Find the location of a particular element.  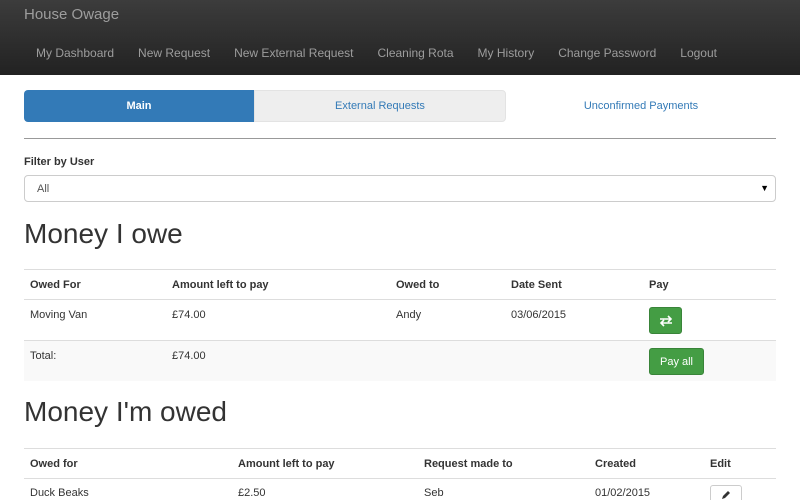

transfer-icon is located at coordinates (665, 320).